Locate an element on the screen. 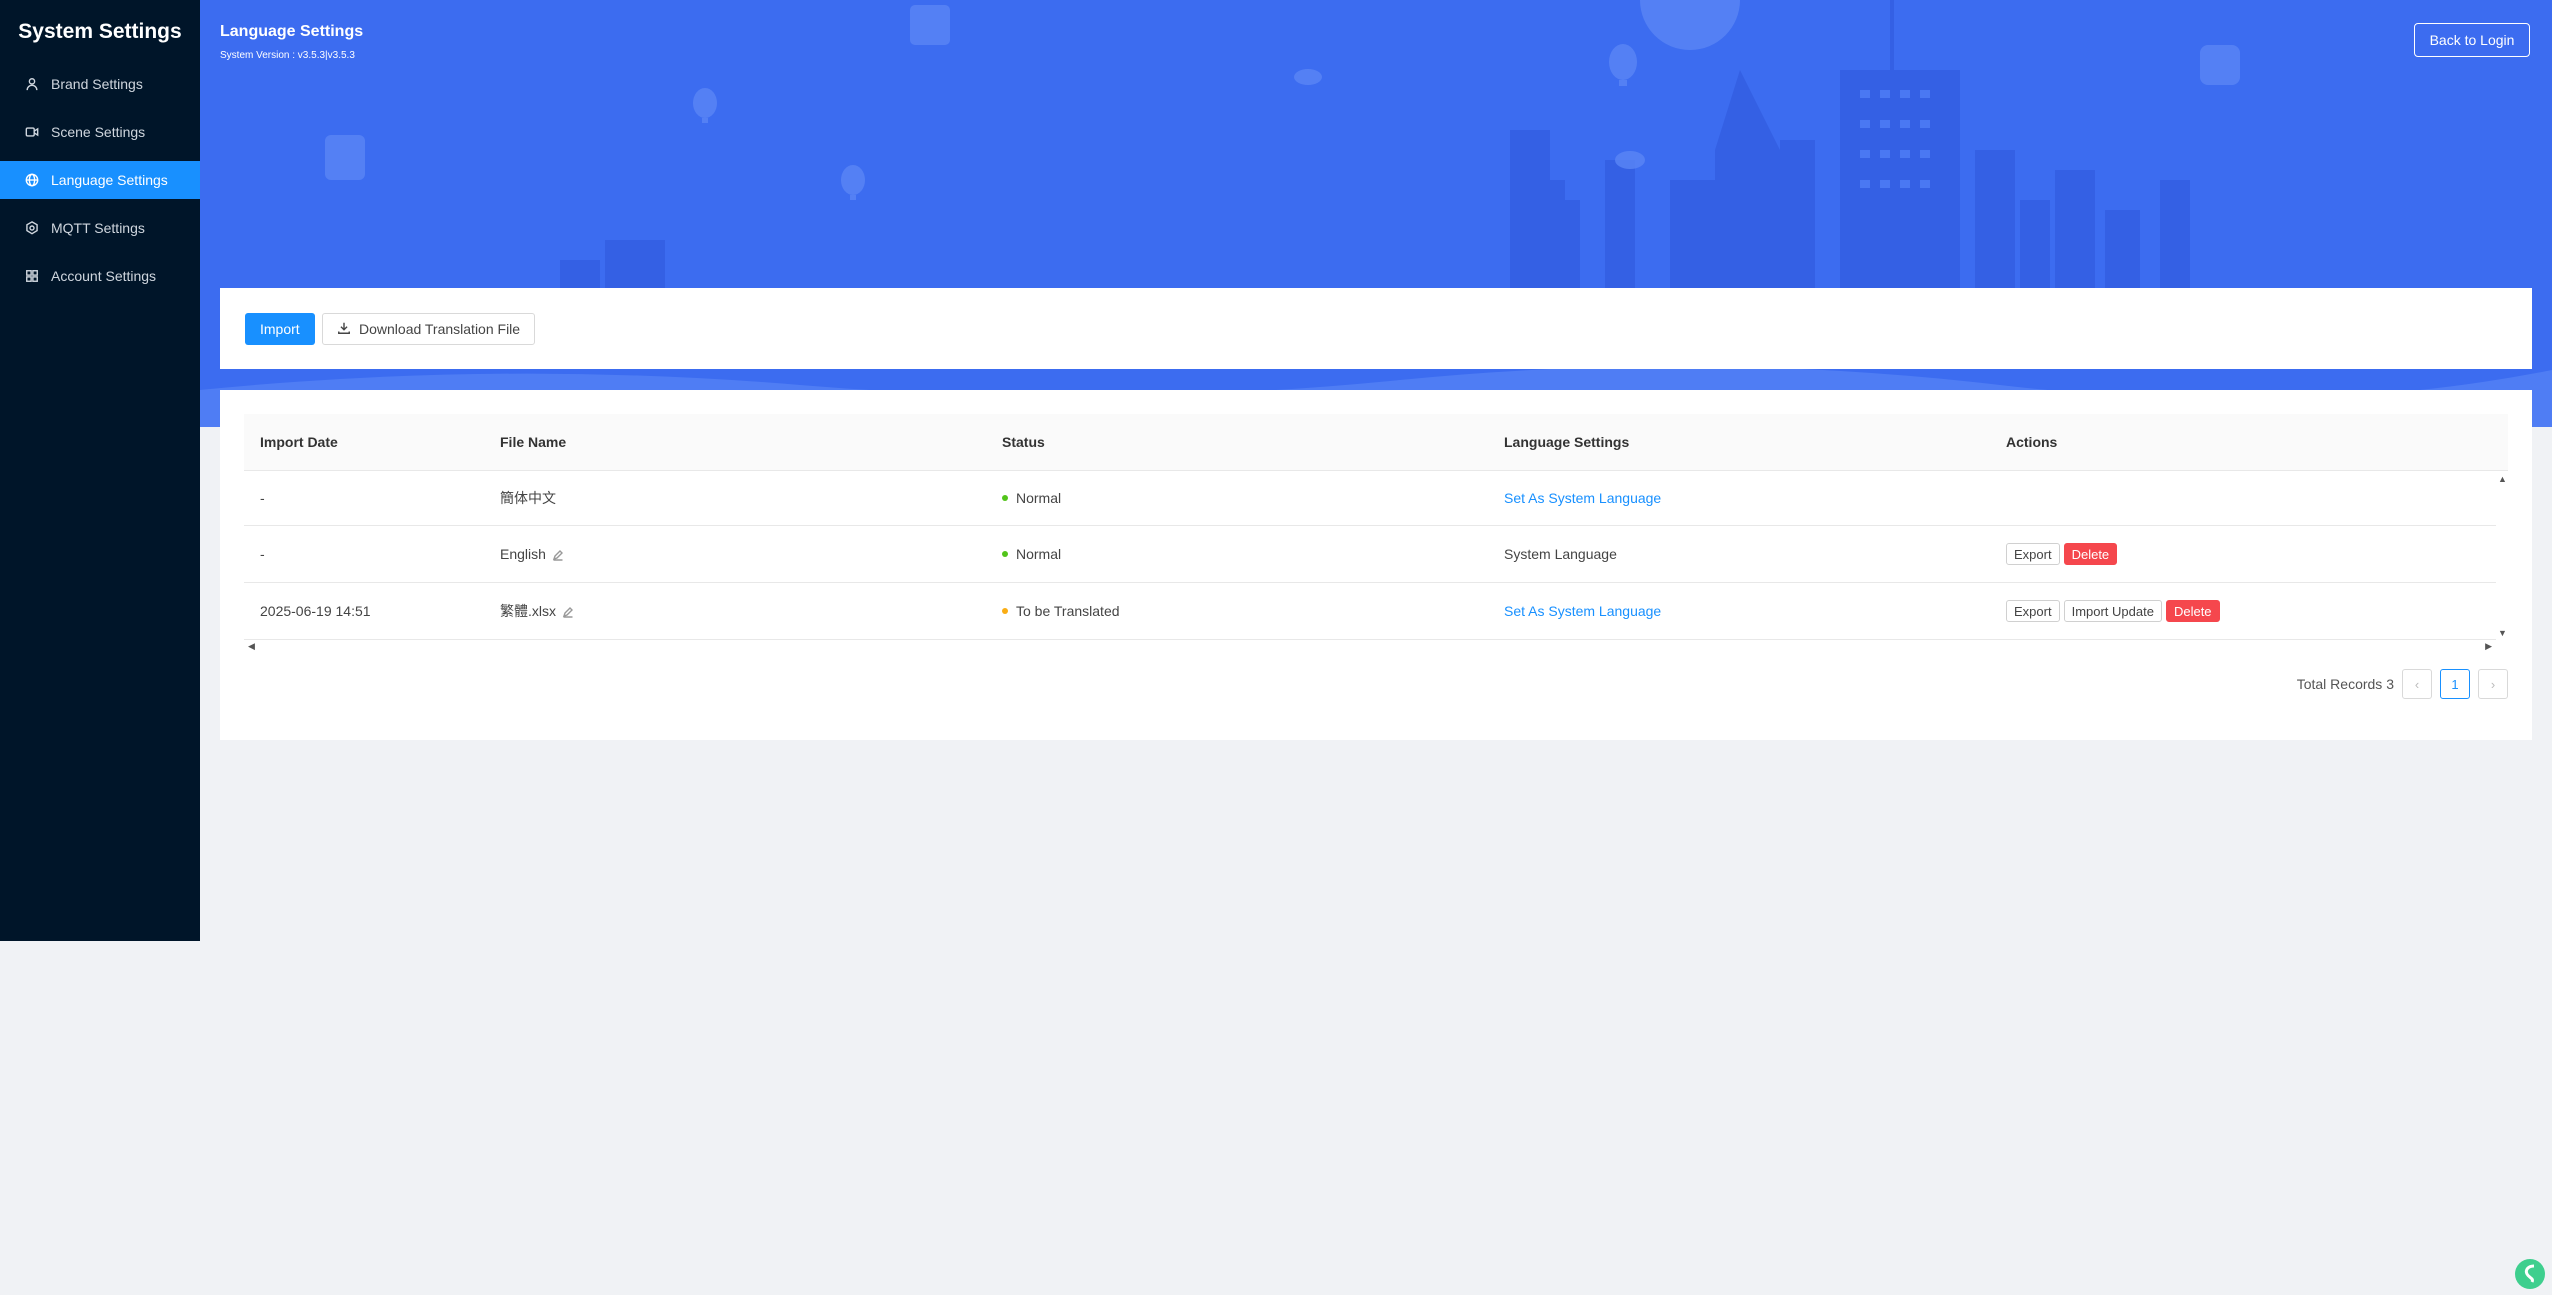 The height and width of the screenshot is (1295, 2552). sidebar-item-brand-settings: Brand Settings is located at coordinates (100, 84).